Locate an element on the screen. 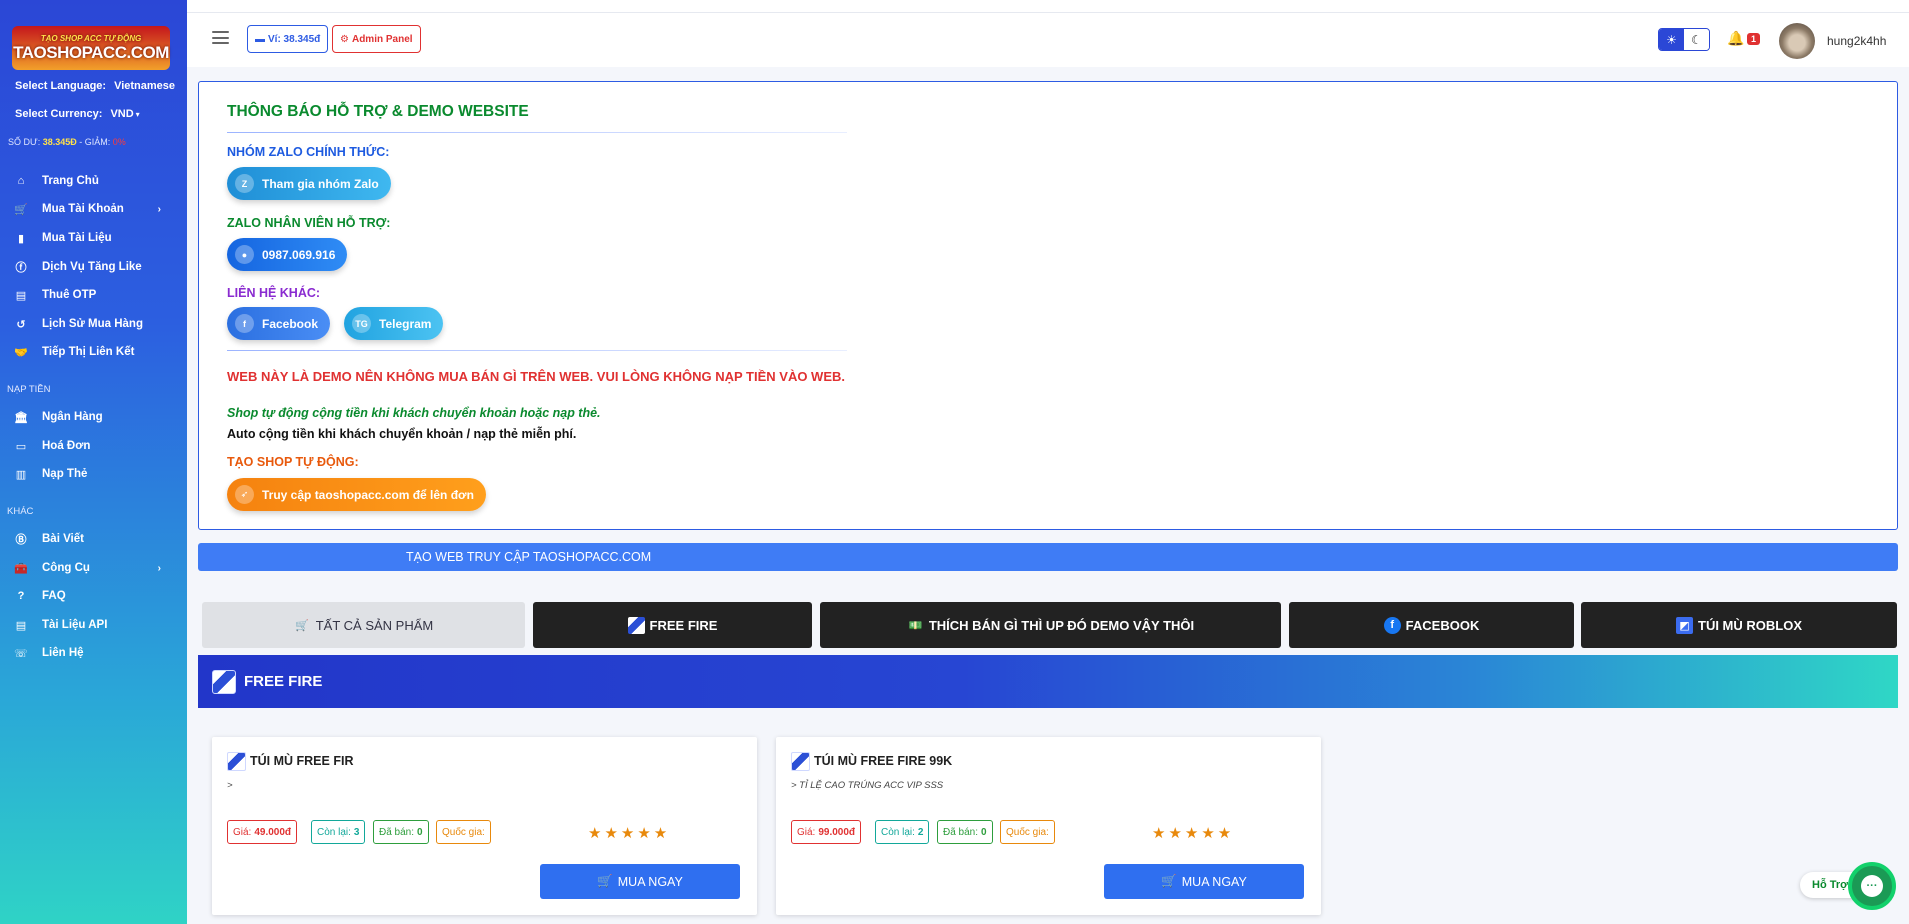 The width and height of the screenshot is (1909, 924). sidebar-item-like-service: ⓕ Dịch Vụ Tăng Like is located at coordinates (93, 267).